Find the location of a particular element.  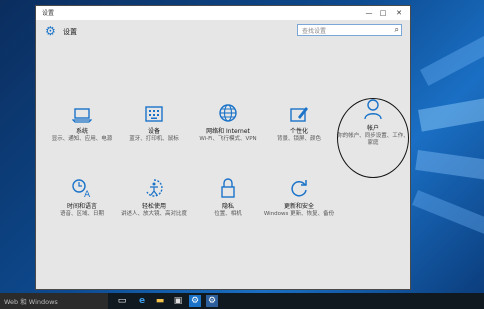

svg-text: A is located at coordinates (87, 194).